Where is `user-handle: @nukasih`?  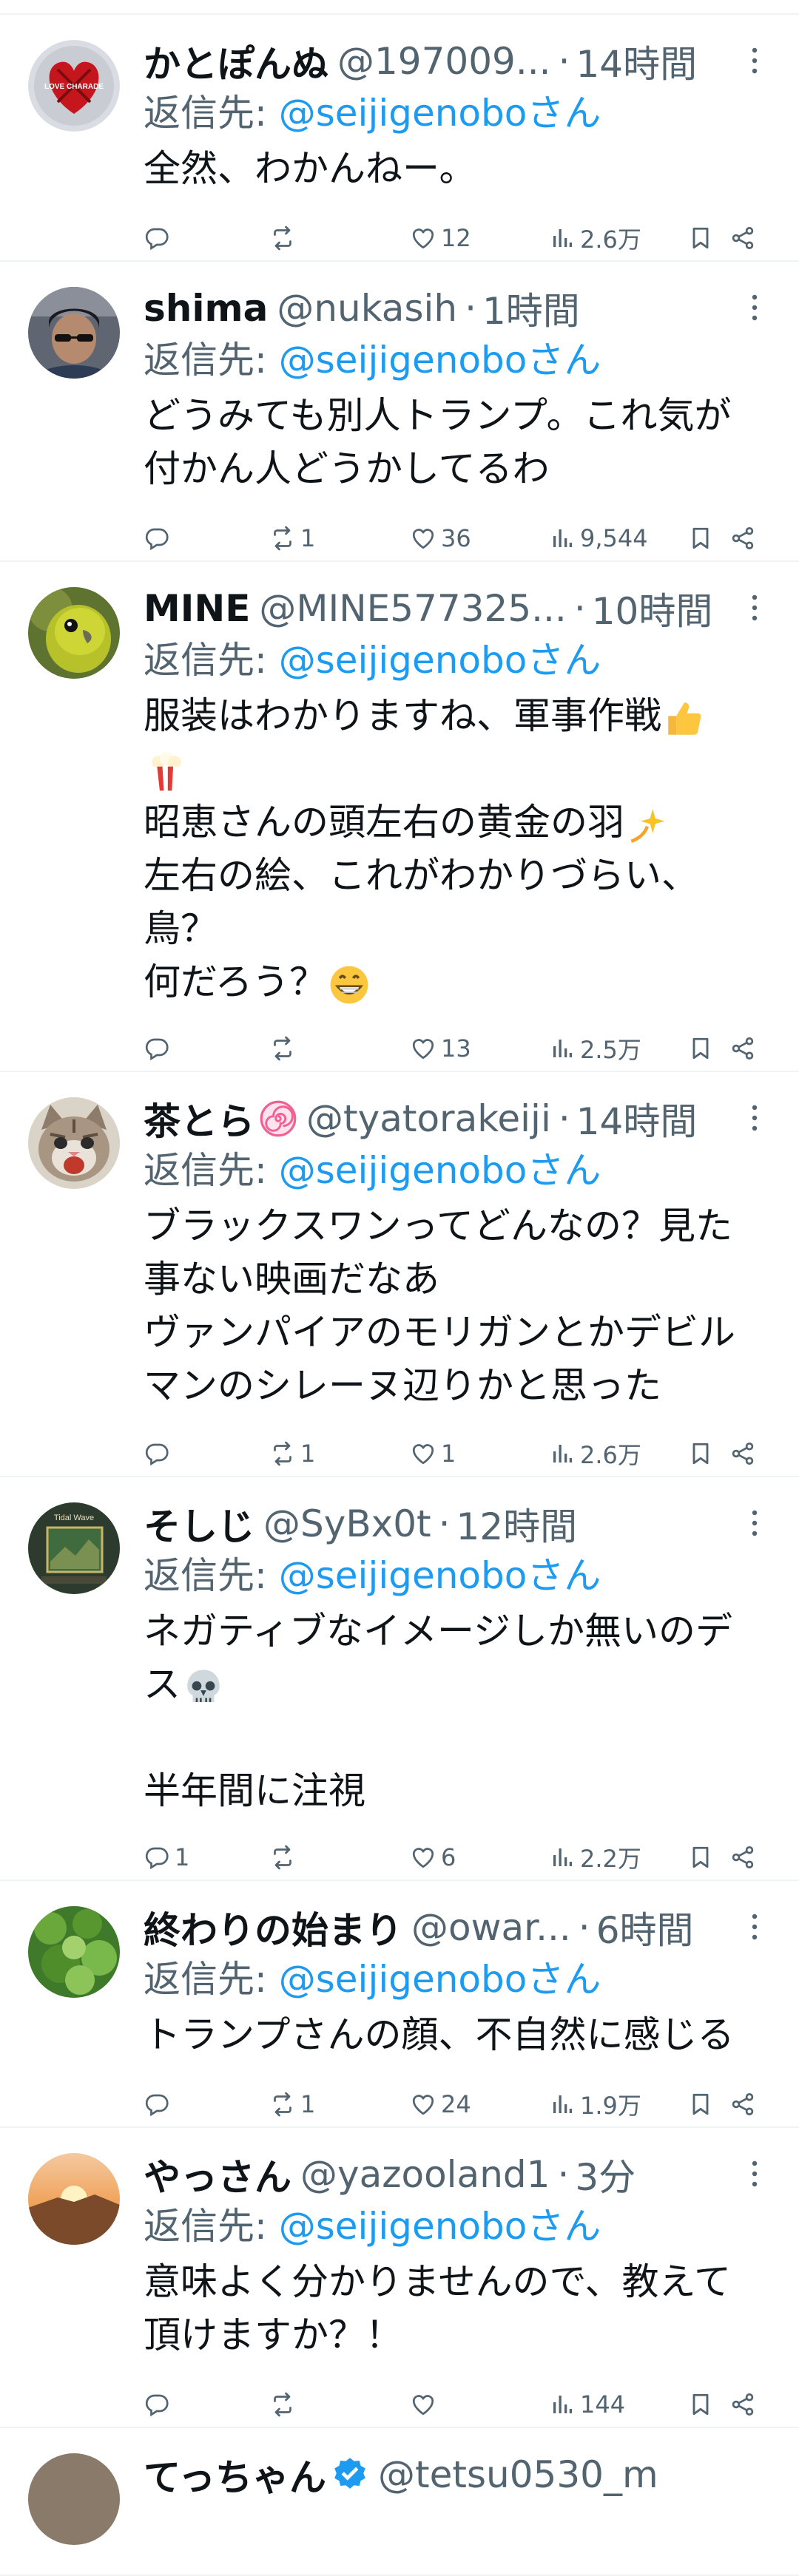
user-handle: @nukasih is located at coordinates (367, 308).